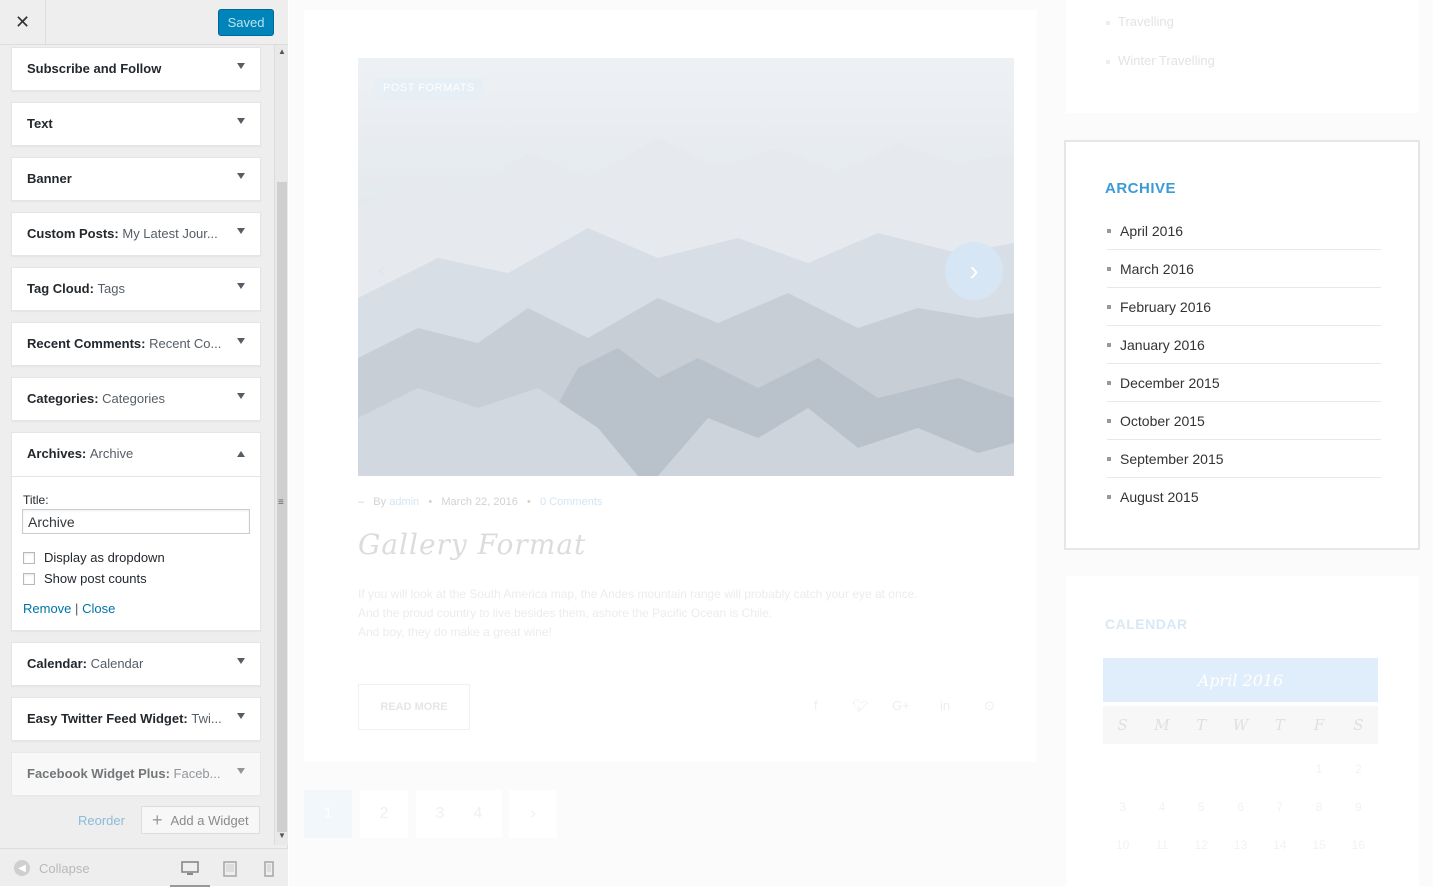  Describe the element at coordinates (384, 814) in the screenshot. I see `page-2-button: 2` at that location.